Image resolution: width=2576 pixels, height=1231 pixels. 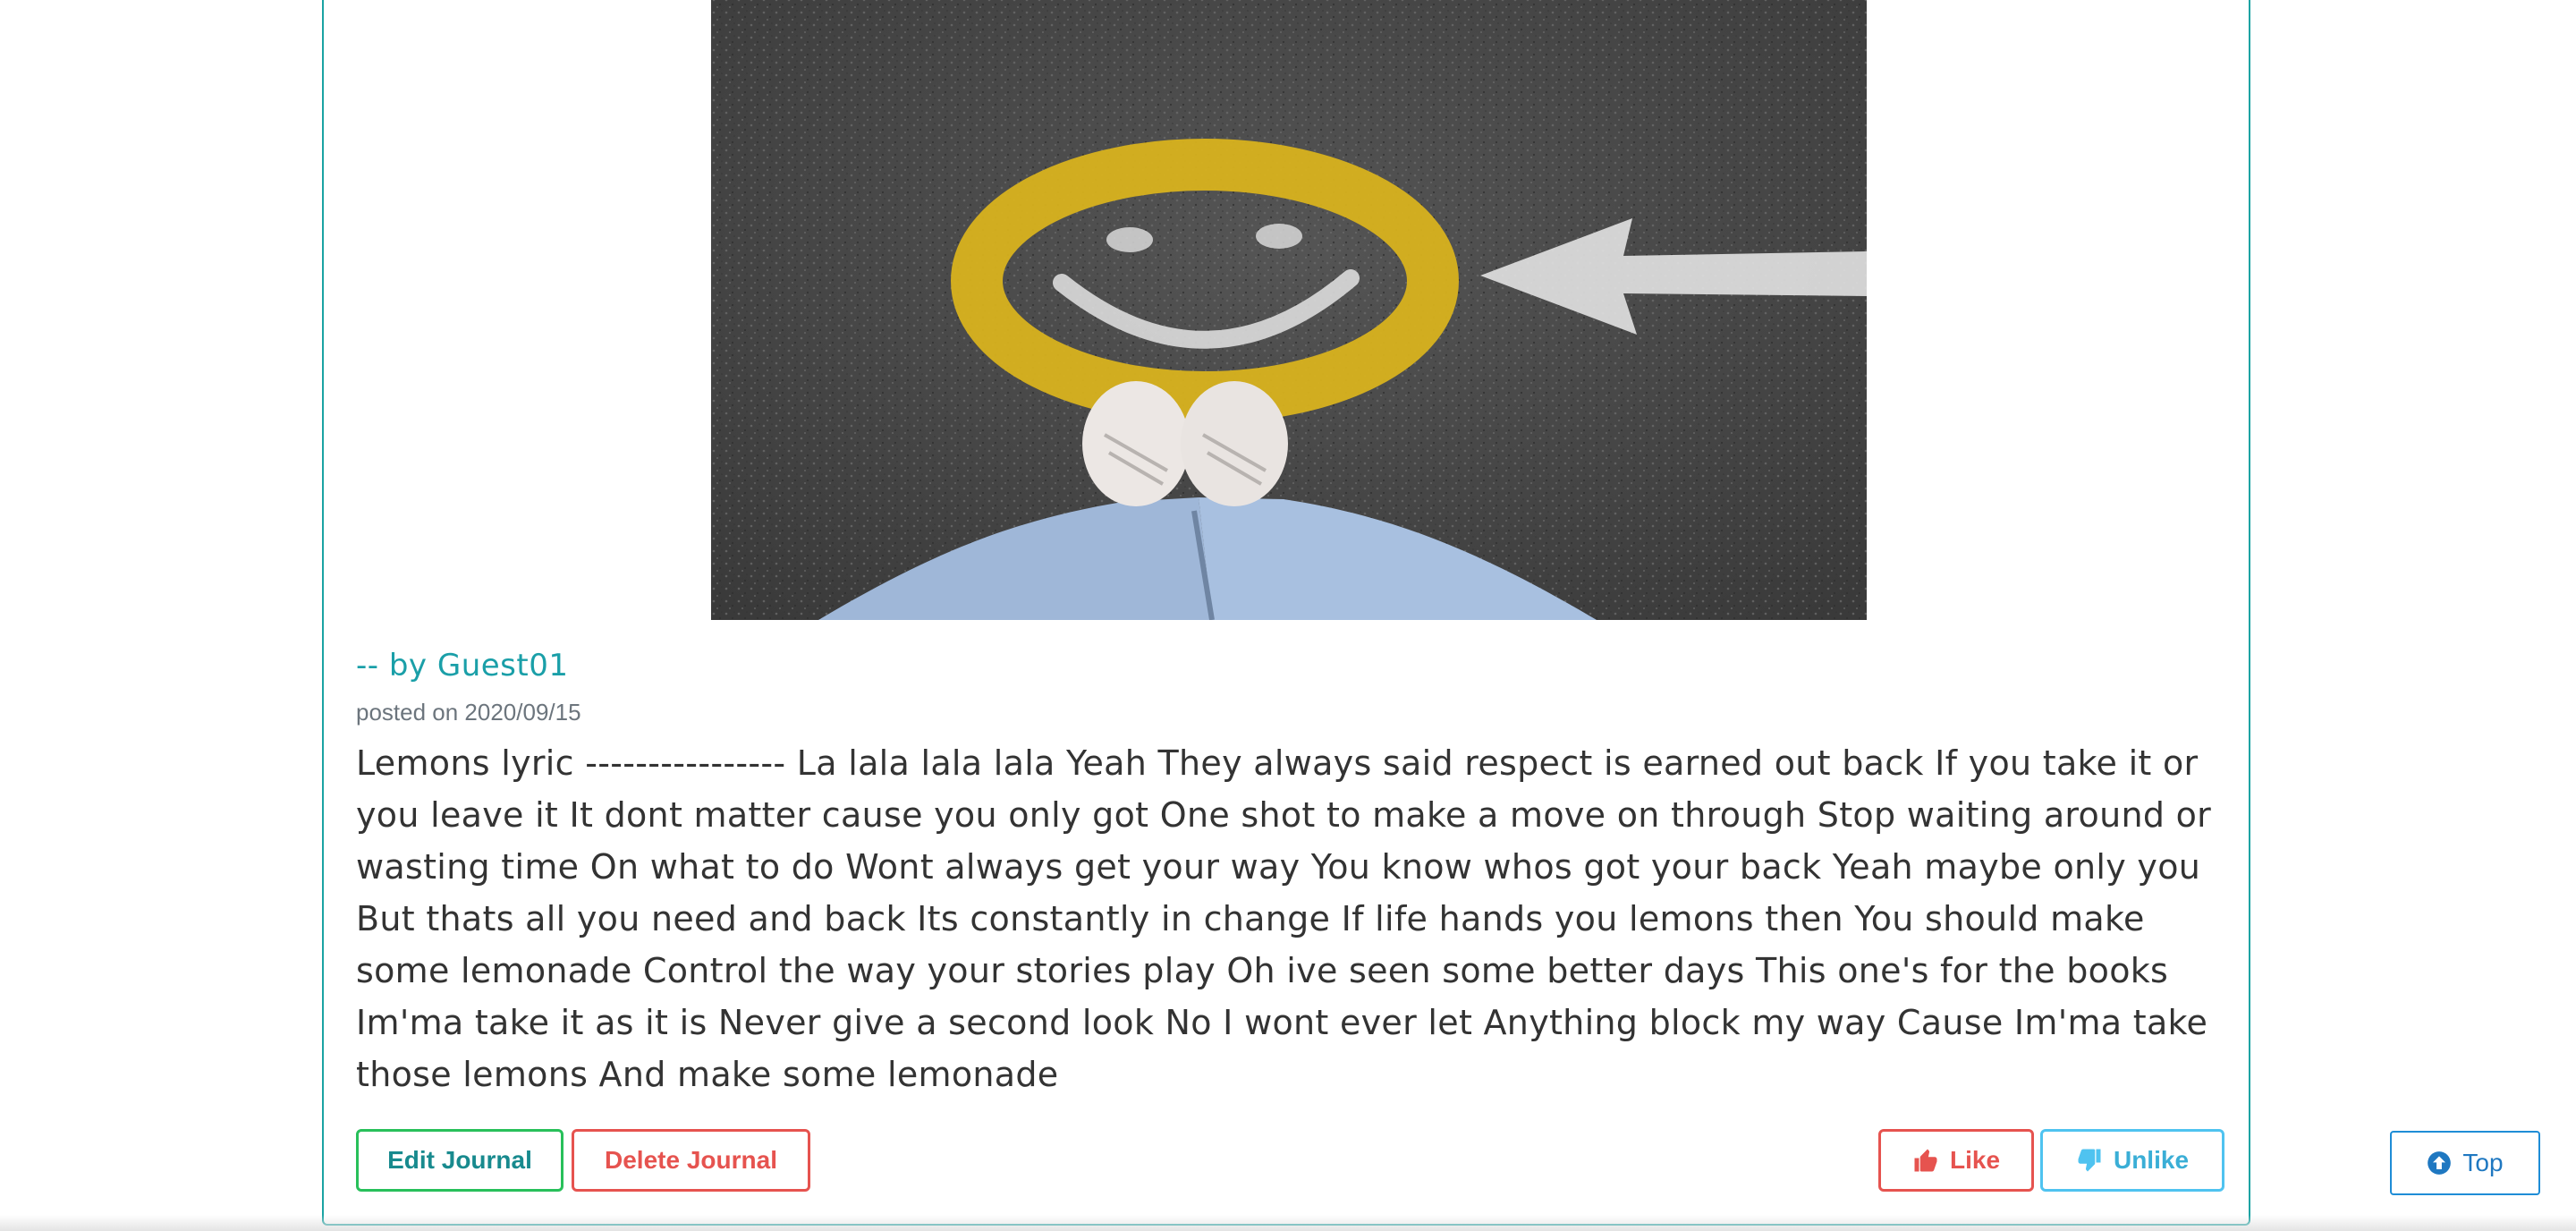 What do you see at coordinates (1975, 1160) in the screenshot?
I see `like-label: Like` at bounding box center [1975, 1160].